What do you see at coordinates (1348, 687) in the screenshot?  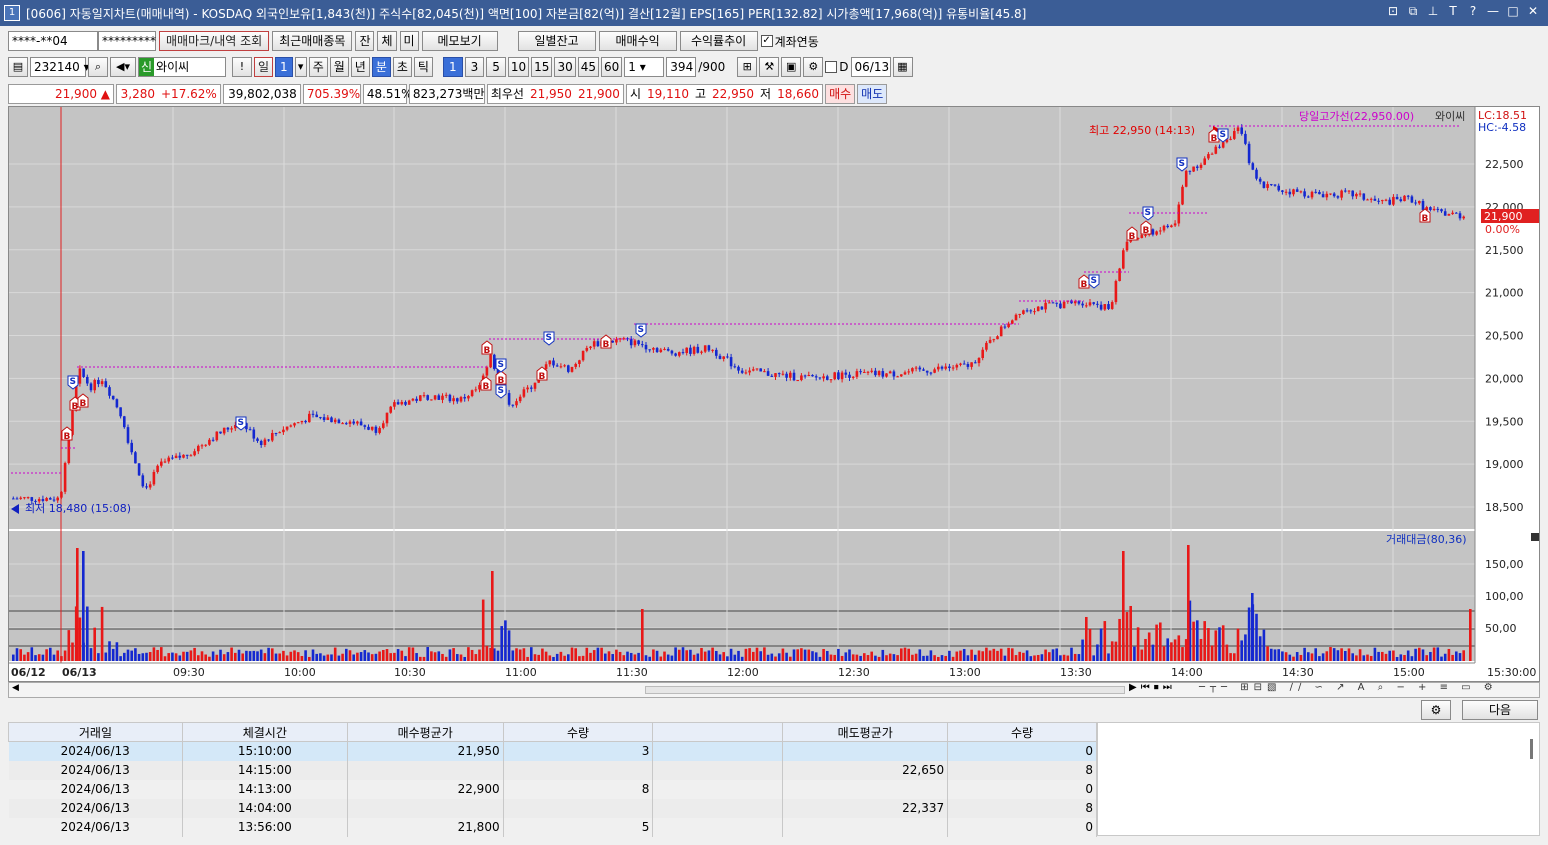 I see `chart-tools-icons: ─┬─ ⊞⊟▧ ∕∕ ∽ ↗ A ⌕ − + ≡ ▭ ⚙` at bounding box center [1348, 687].